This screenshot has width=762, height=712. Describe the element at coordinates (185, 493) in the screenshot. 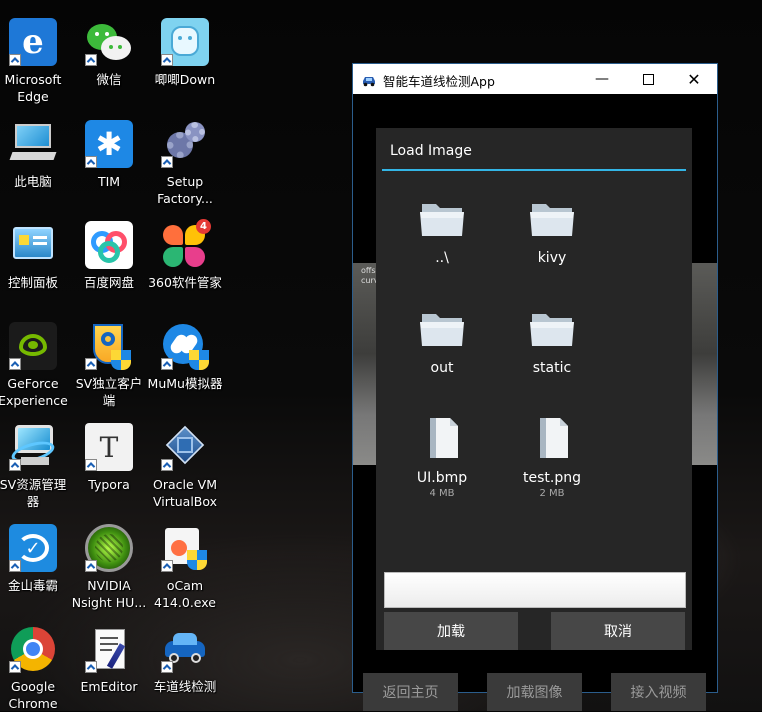

I see `desktop-icon-label: Oracle VM VirtualBox` at that location.